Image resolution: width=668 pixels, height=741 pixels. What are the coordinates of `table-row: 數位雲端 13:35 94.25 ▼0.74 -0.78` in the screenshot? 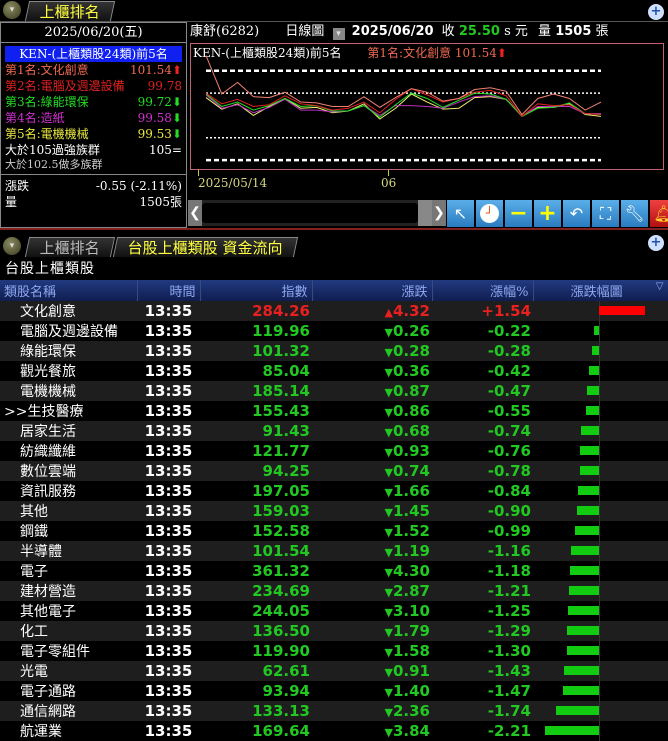 It's located at (334, 471).